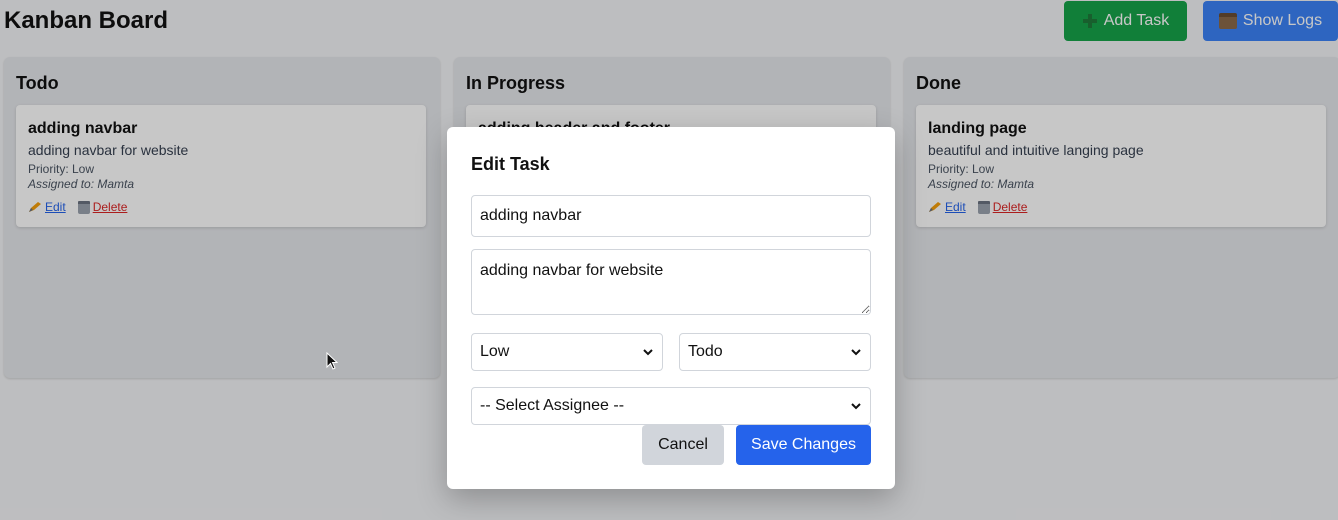 This screenshot has height=520, width=1338. Describe the element at coordinates (552, 405) in the screenshot. I see `assignee-value: -- Select Assignee --` at that location.